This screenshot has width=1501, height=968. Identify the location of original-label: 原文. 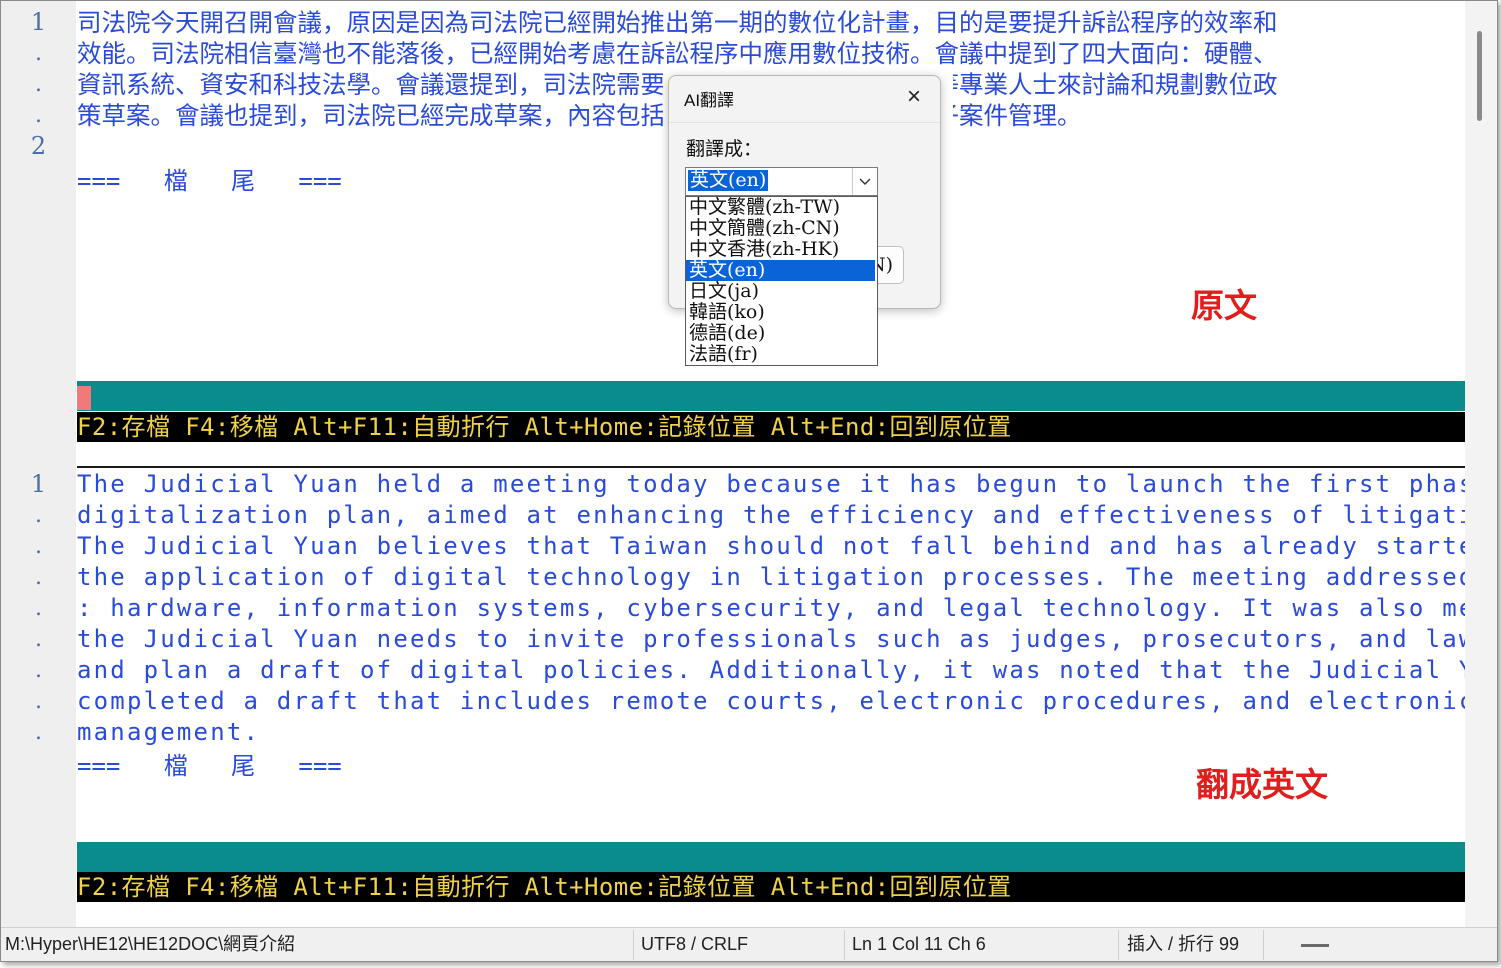
(1224, 305).